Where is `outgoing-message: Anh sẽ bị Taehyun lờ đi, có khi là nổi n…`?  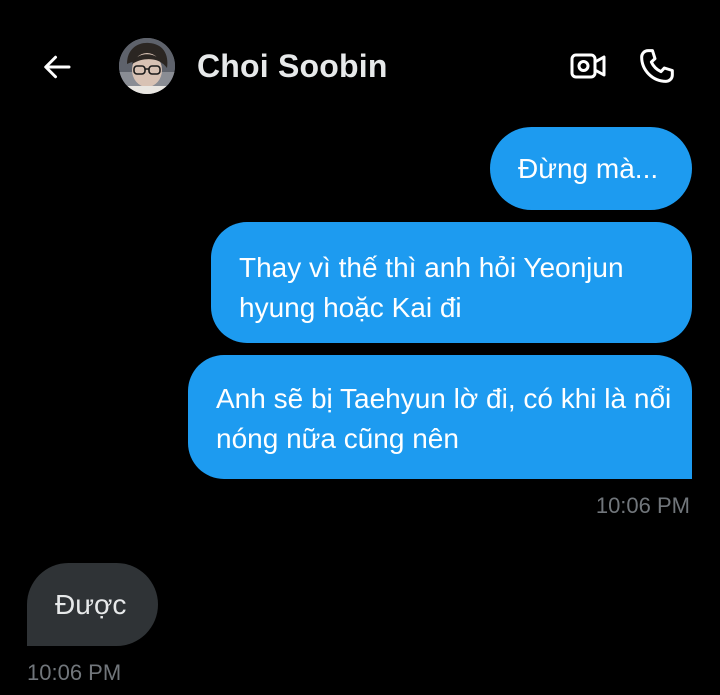
outgoing-message: Anh sẽ bị Taehyun lờ đi, có khi là nổi n… is located at coordinates (440, 417).